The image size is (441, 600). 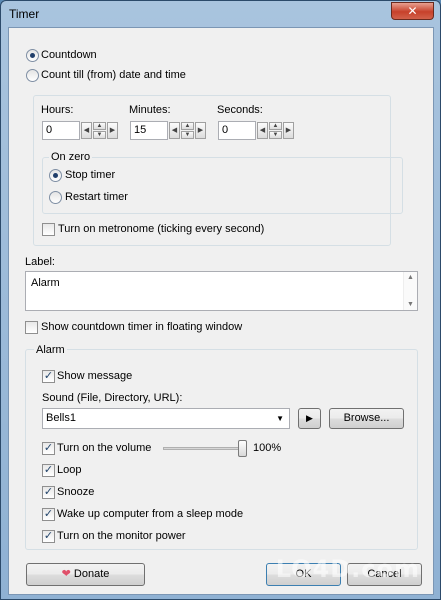 I want to click on metronome-checkbox, so click(x=48, y=229).